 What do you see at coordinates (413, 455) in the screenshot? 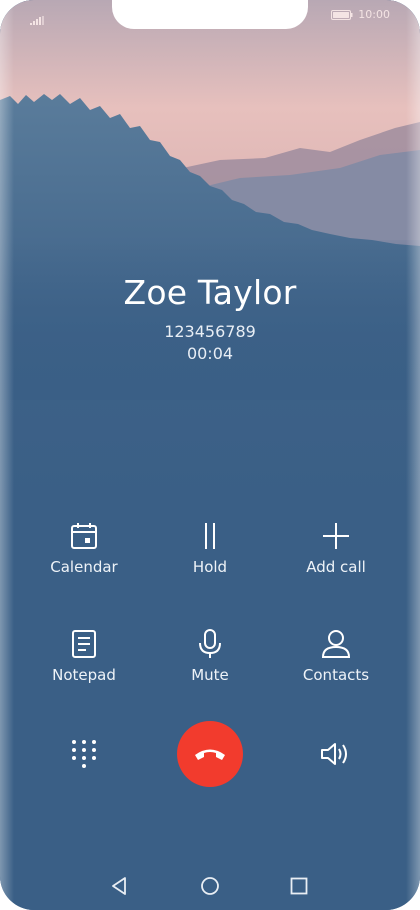
I see `screen-edge-right` at bounding box center [413, 455].